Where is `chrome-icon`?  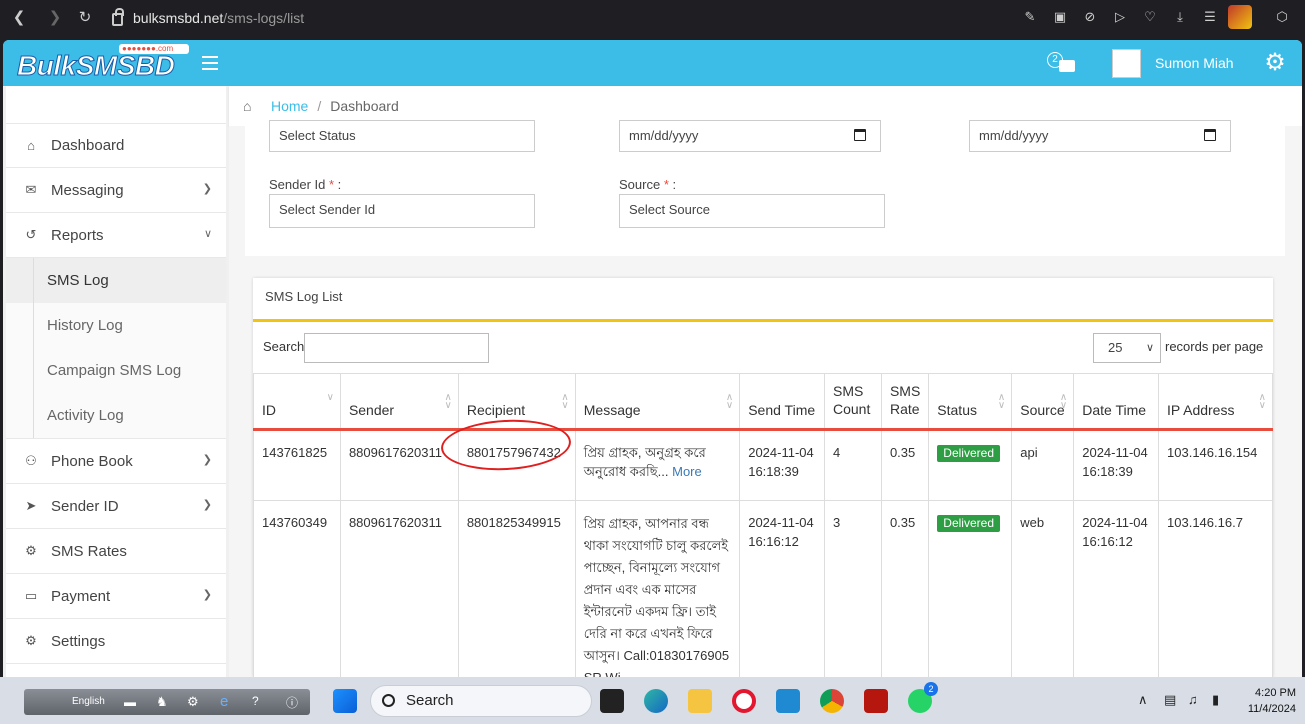
chrome-icon is located at coordinates (832, 701).